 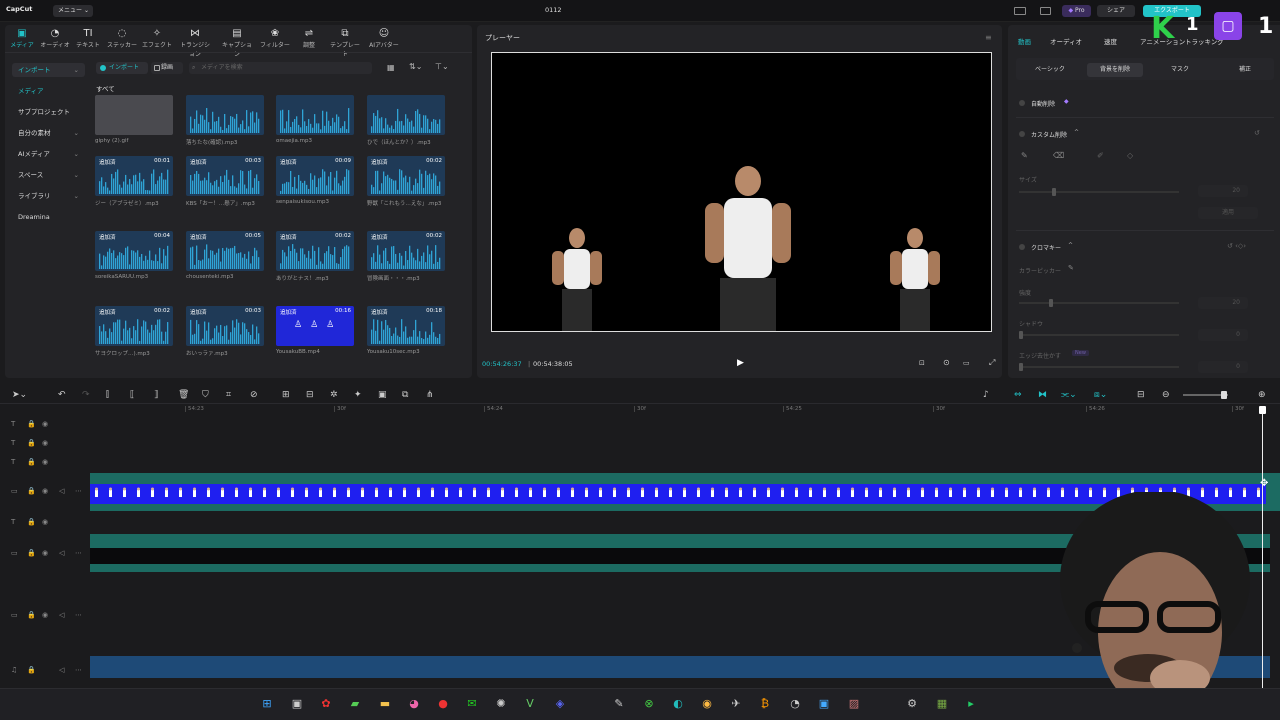 I want to click on zoom-in-icon: ⊕, so click(x=1262, y=395).